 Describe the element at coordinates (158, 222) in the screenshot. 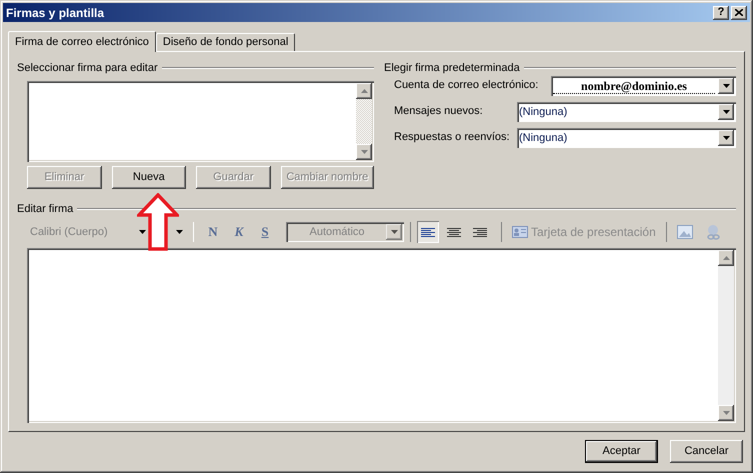

I see `arrow-drawing` at that location.